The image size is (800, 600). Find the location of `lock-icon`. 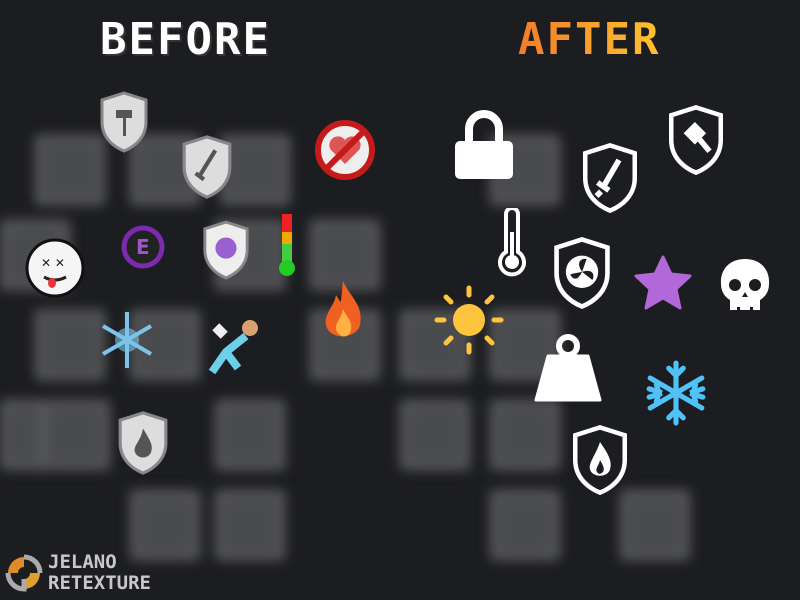

lock-icon is located at coordinates (484, 144).